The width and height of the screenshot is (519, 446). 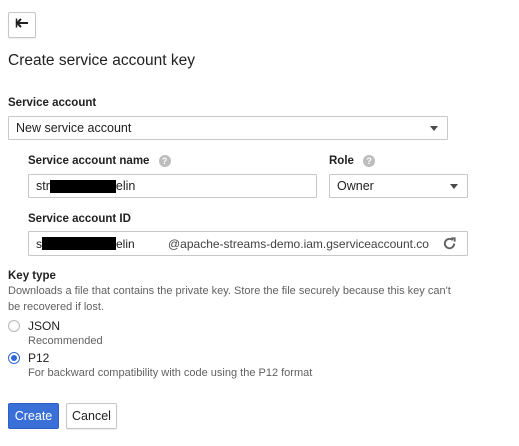 What do you see at coordinates (355, 186) in the screenshot?
I see `role-selected: Owner` at bounding box center [355, 186].